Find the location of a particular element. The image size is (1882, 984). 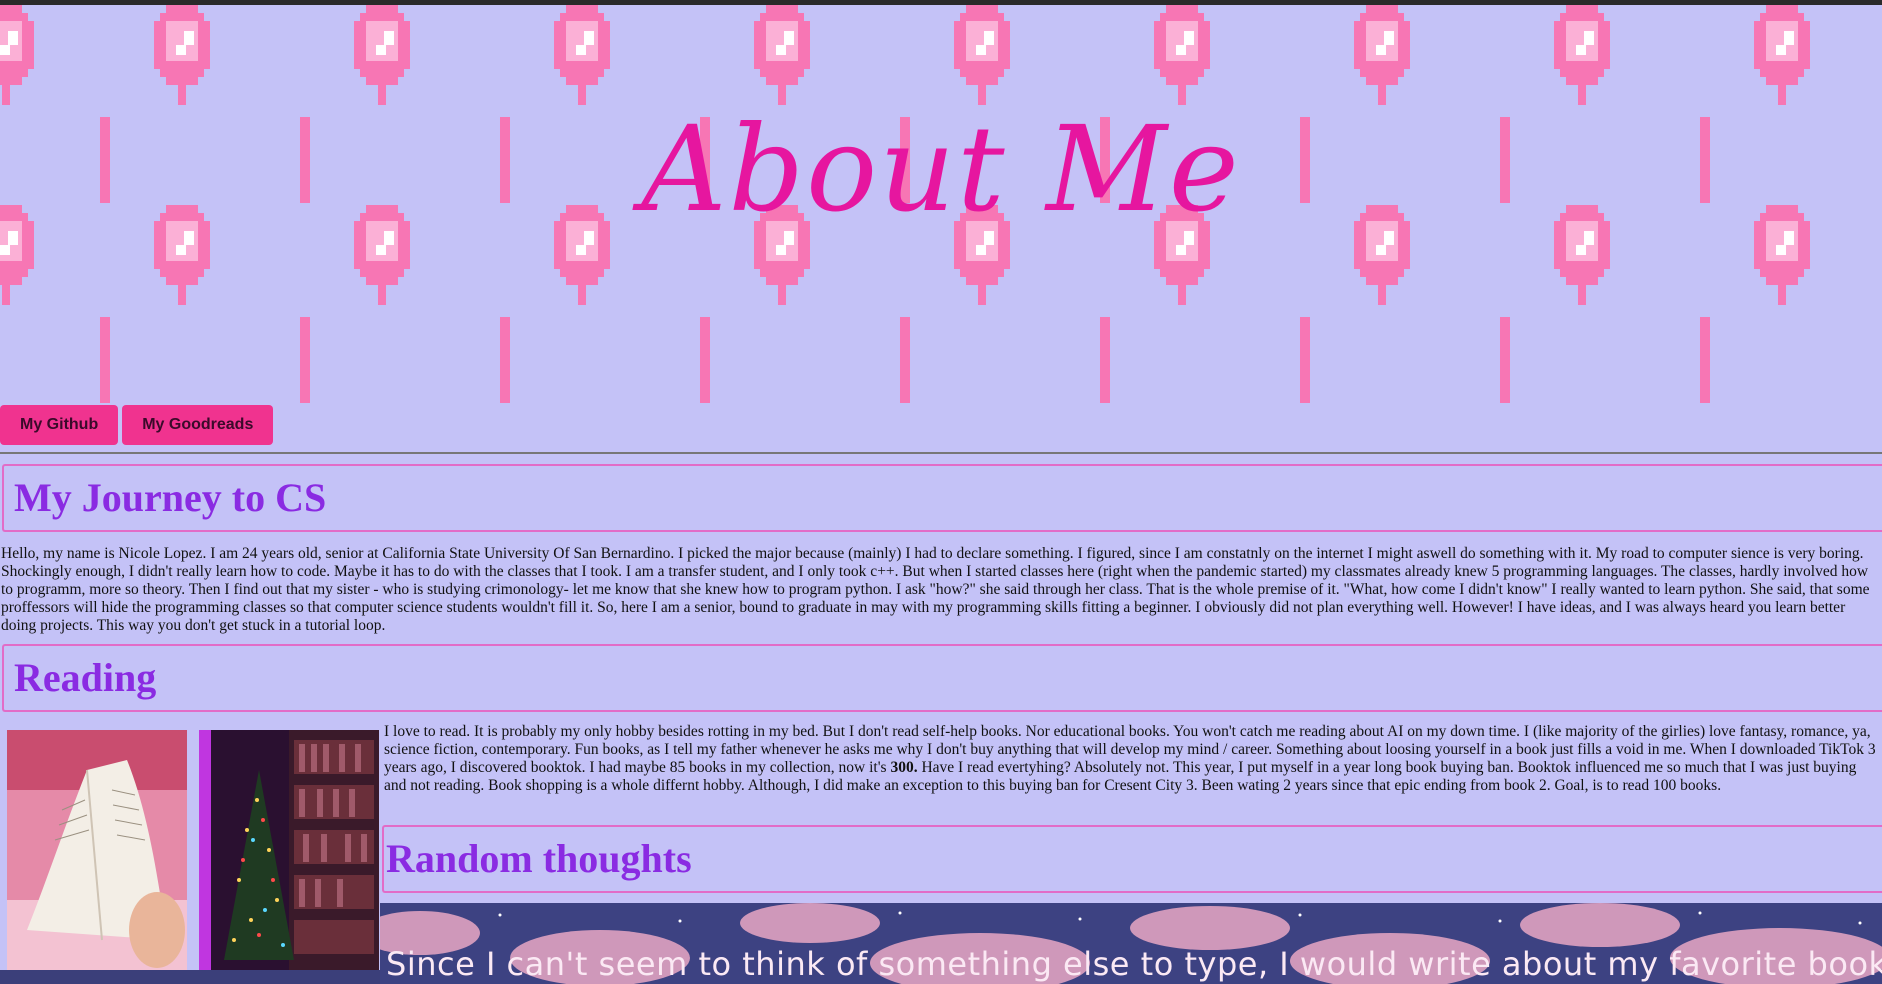

sky-strip-left is located at coordinates (190, 977).